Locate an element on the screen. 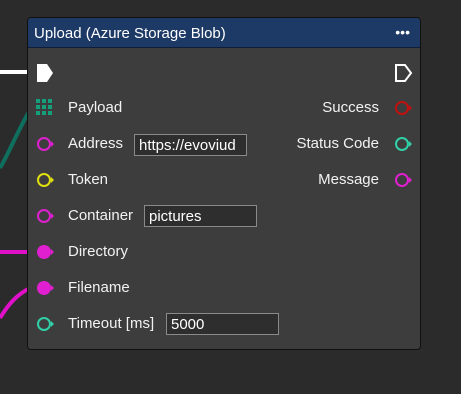 Image resolution: width=461 pixels, height=394 pixels. node-title: Upload (Azure Storage Blob) is located at coordinates (130, 33).